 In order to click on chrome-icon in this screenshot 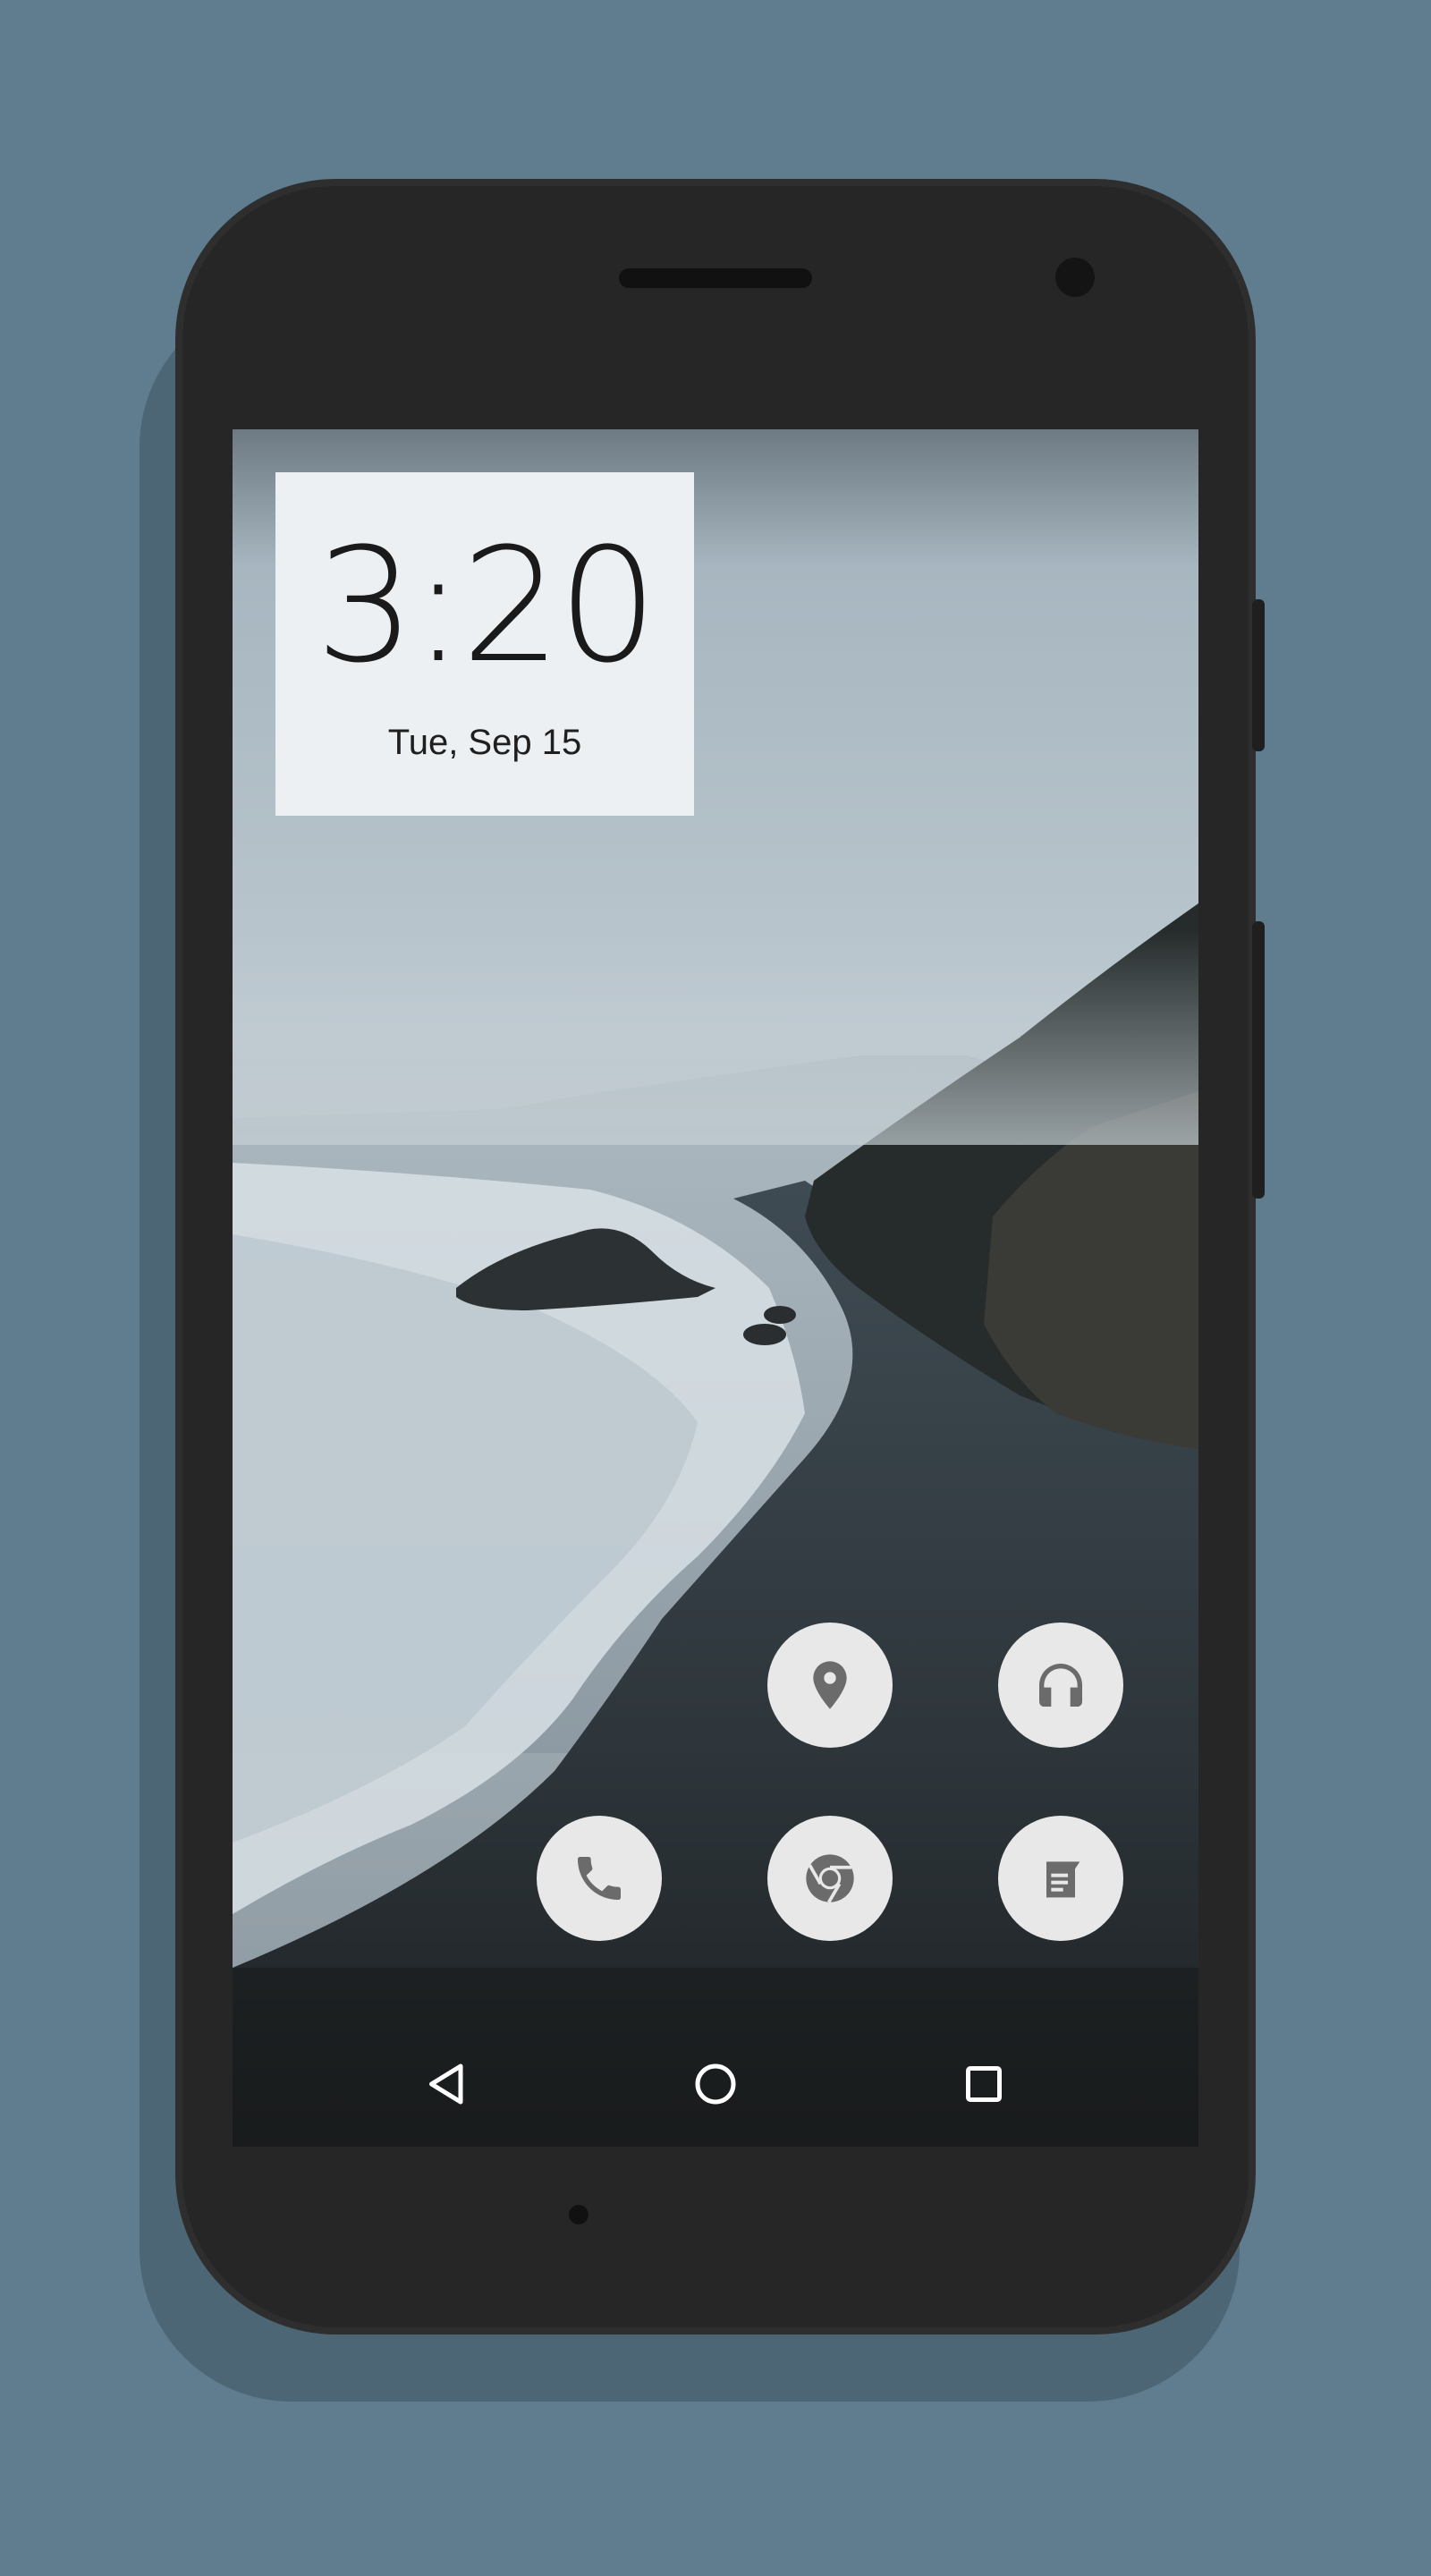, I will do `click(830, 1878)`.